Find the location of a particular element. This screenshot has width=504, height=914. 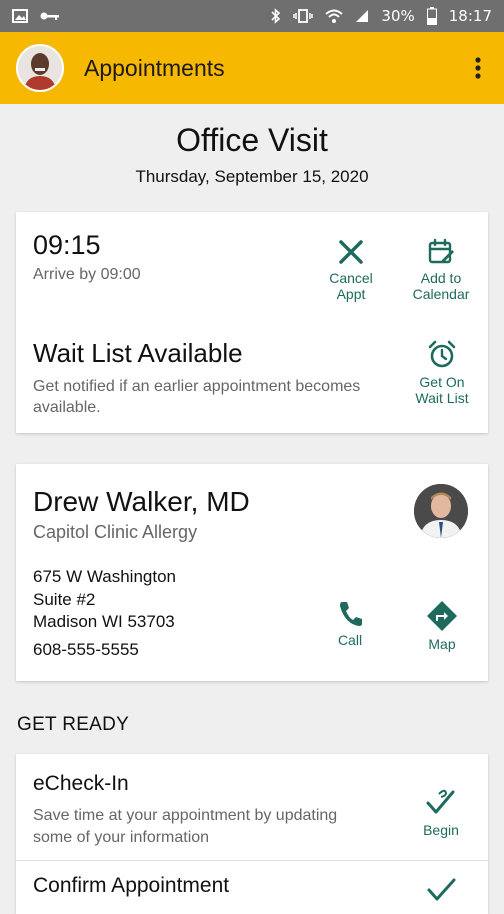

add-to-calendar-button: Add to Calendar is located at coordinates (441, 270).